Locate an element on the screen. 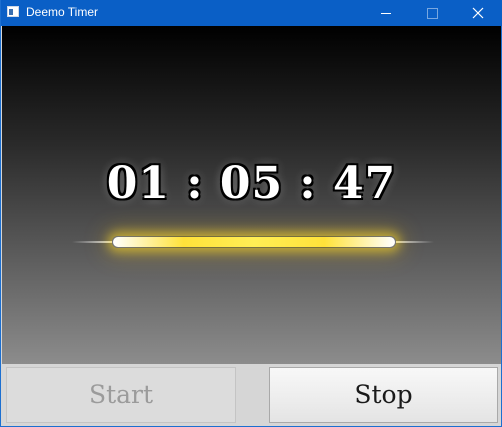 This screenshot has height=427, width=502. minimize-icon is located at coordinates (386, 13).